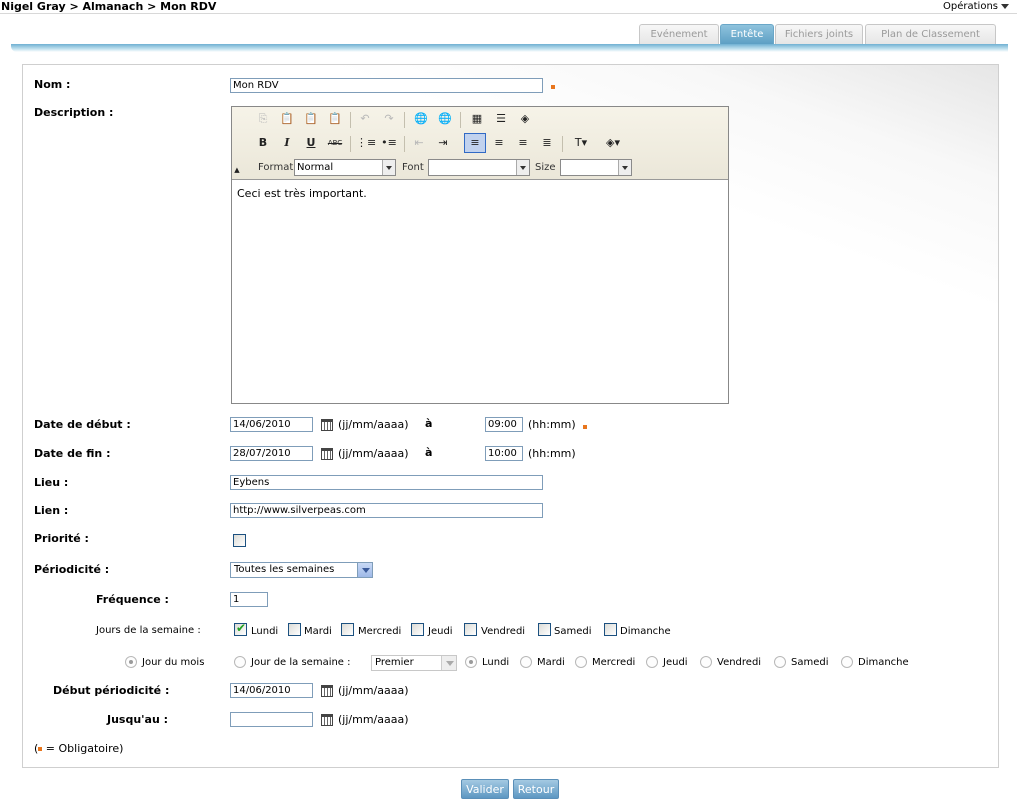  Describe the element at coordinates (930, 34) in the screenshot. I see `tab-plan-de-classement: Plan de Classement` at that location.